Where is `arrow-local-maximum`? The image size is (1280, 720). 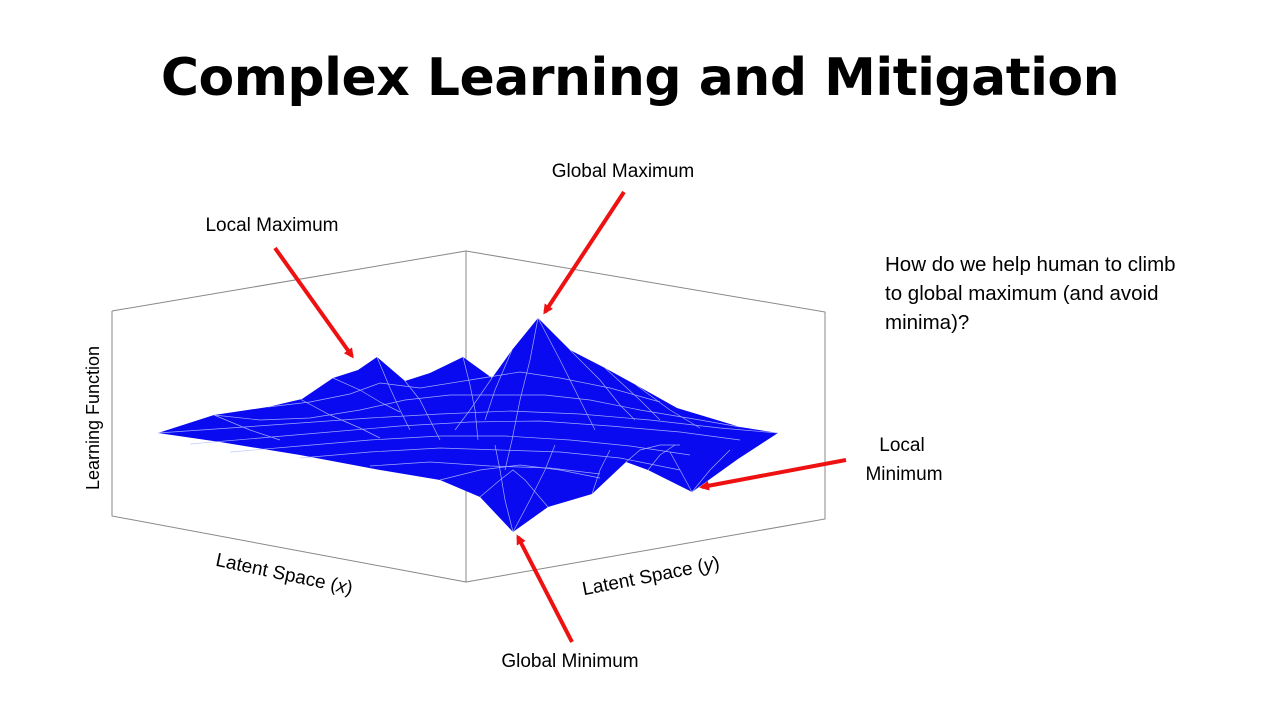
arrow-local-maximum is located at coordinates (313, 302).